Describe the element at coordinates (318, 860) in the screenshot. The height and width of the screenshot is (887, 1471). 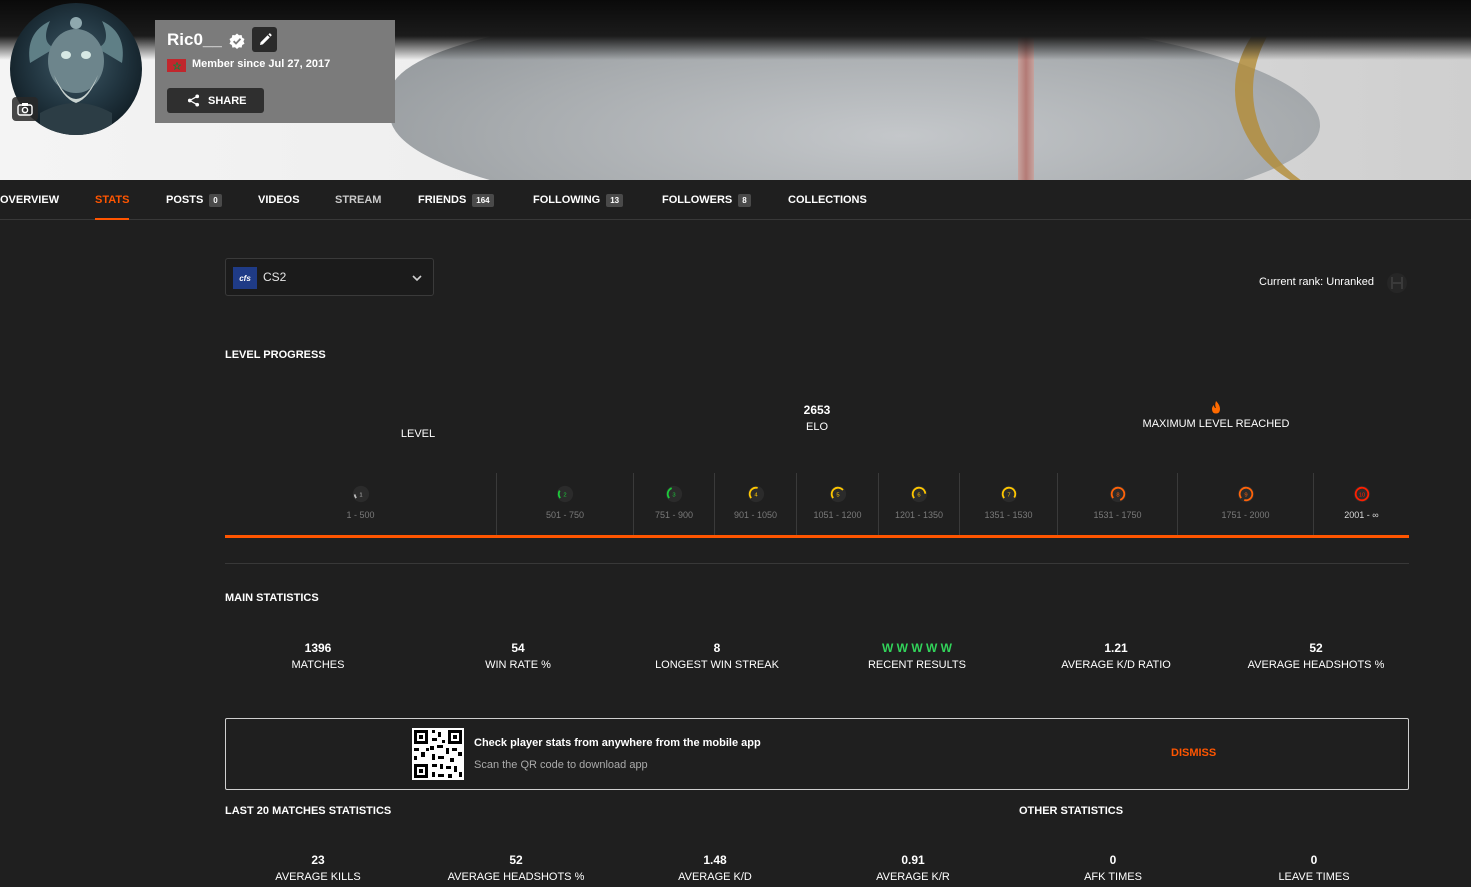
I see `stat-value: 23` at that location.